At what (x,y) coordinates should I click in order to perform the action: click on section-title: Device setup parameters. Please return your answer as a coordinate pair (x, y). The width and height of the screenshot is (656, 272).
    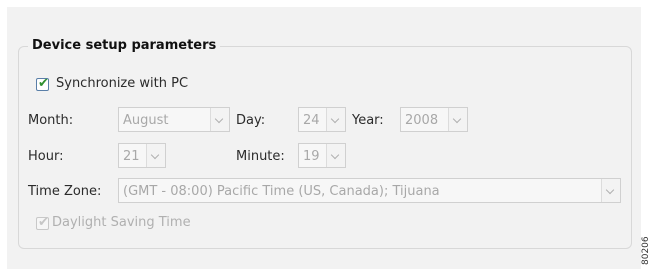
    Looking at the image, I should click on (124, 45).